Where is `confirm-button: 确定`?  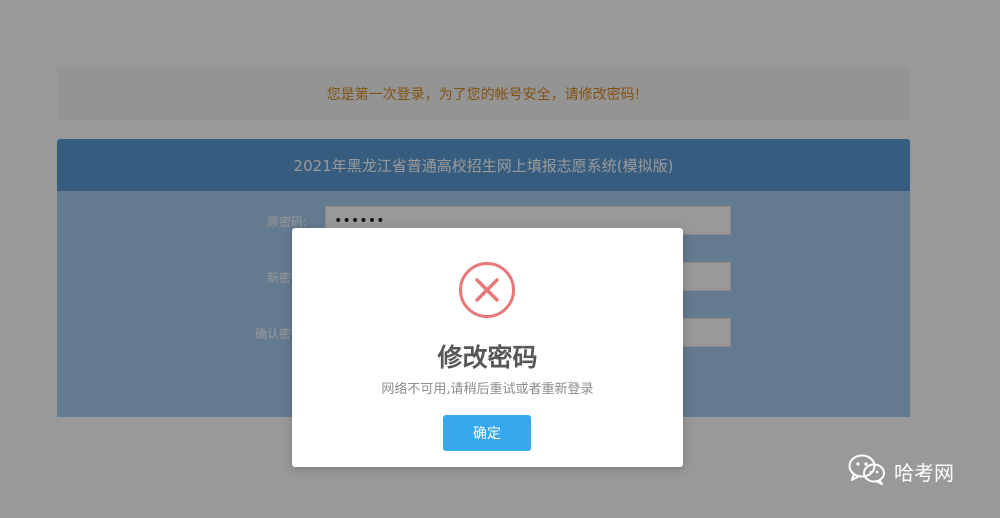
confirm-button: 确定 is located at coordinates (487, 433).